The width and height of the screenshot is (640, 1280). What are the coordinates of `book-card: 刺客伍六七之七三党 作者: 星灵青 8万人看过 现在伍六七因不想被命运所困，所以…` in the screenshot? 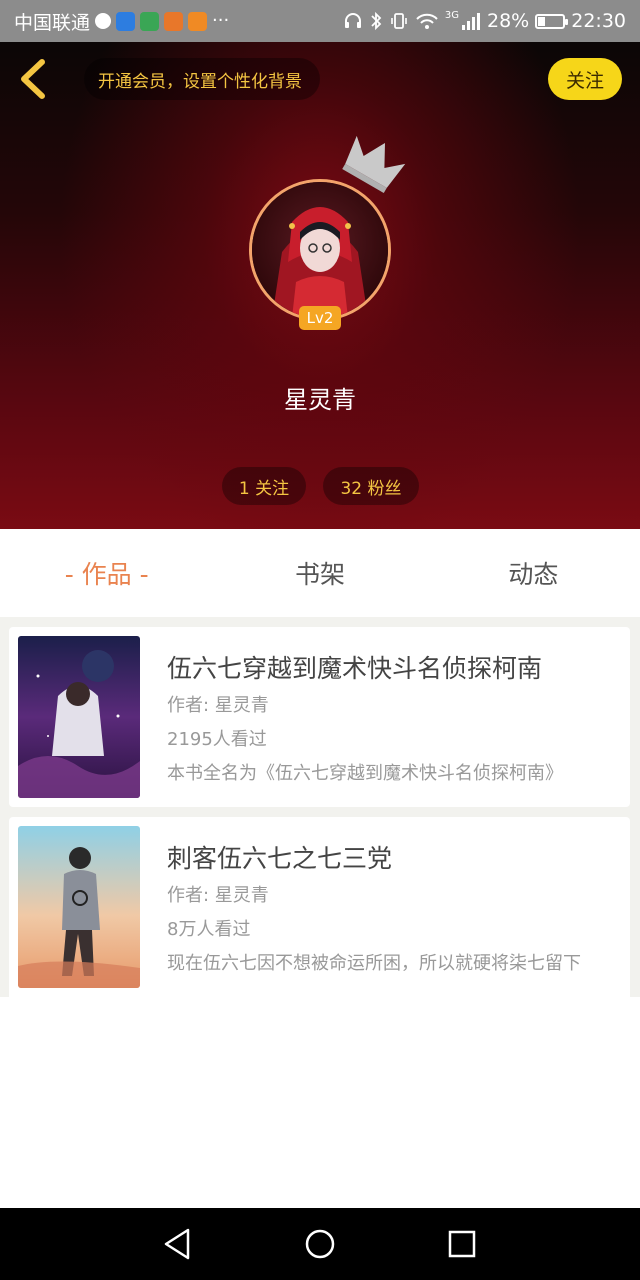 It's located at (319, 907).